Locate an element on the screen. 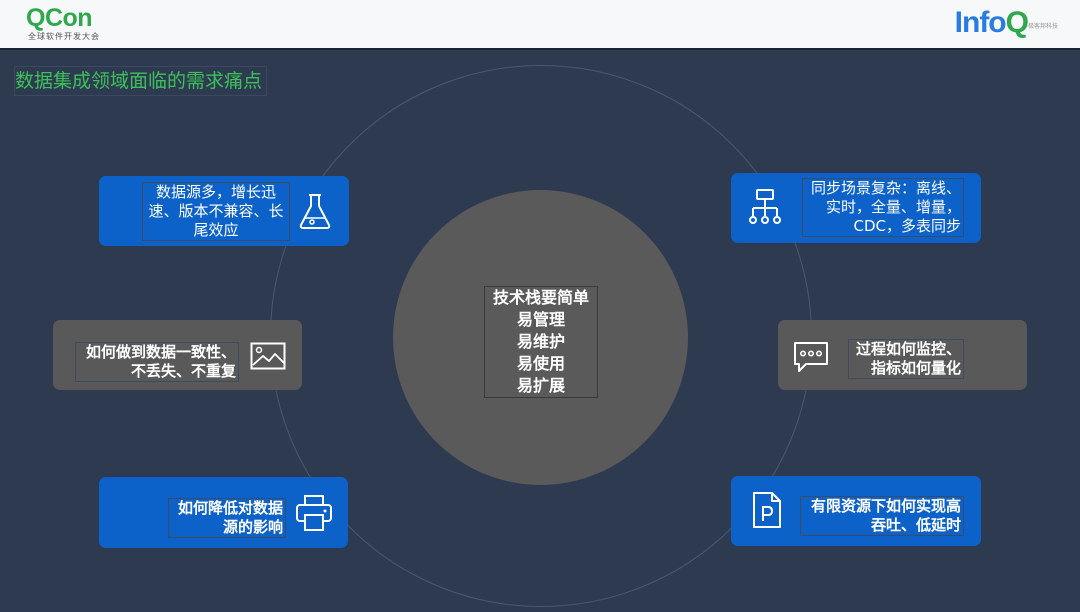 This screenshot has width=1080, height=612. center-line: 易维护 is located at coordinates (540, 341).